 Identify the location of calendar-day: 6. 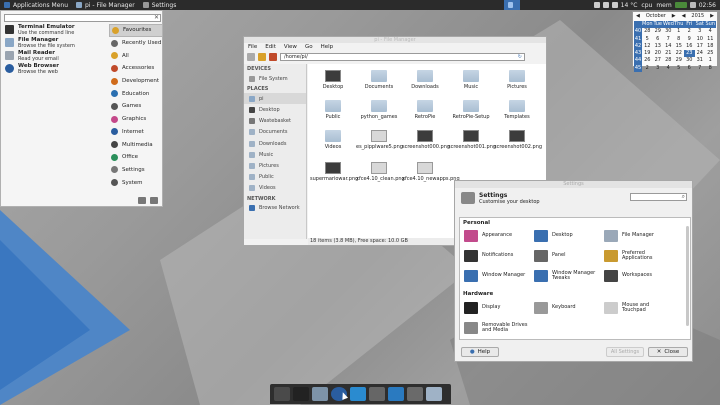
(689, 68).